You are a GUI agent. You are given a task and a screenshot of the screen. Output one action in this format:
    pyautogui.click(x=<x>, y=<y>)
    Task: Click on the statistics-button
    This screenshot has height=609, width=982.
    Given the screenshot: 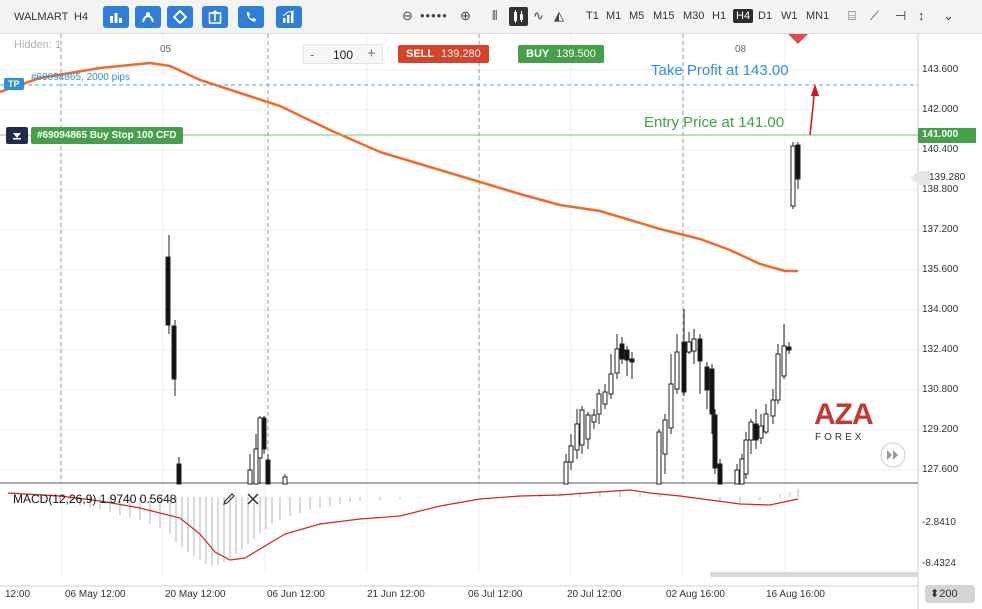 What is the action you would take?
    pyautogui.click(x=289, y=17)
    